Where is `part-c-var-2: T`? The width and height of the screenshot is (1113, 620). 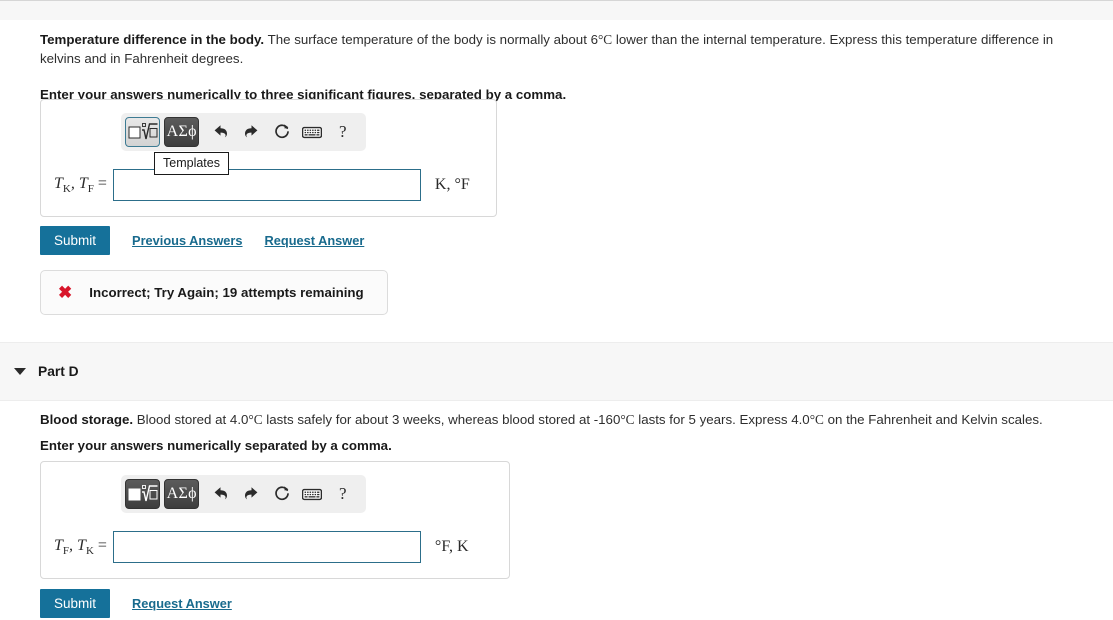 part-c-var-2: T is located at coordinates (83, 183).